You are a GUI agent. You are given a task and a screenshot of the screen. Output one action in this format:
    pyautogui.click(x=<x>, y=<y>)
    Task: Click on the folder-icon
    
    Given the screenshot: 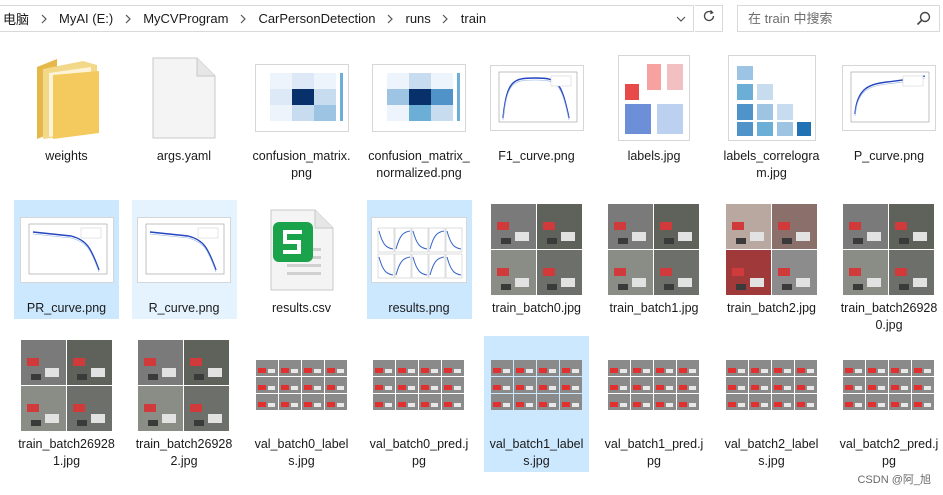 What is the action you would take?
    pyautogui.click(x=66, y=98)
    